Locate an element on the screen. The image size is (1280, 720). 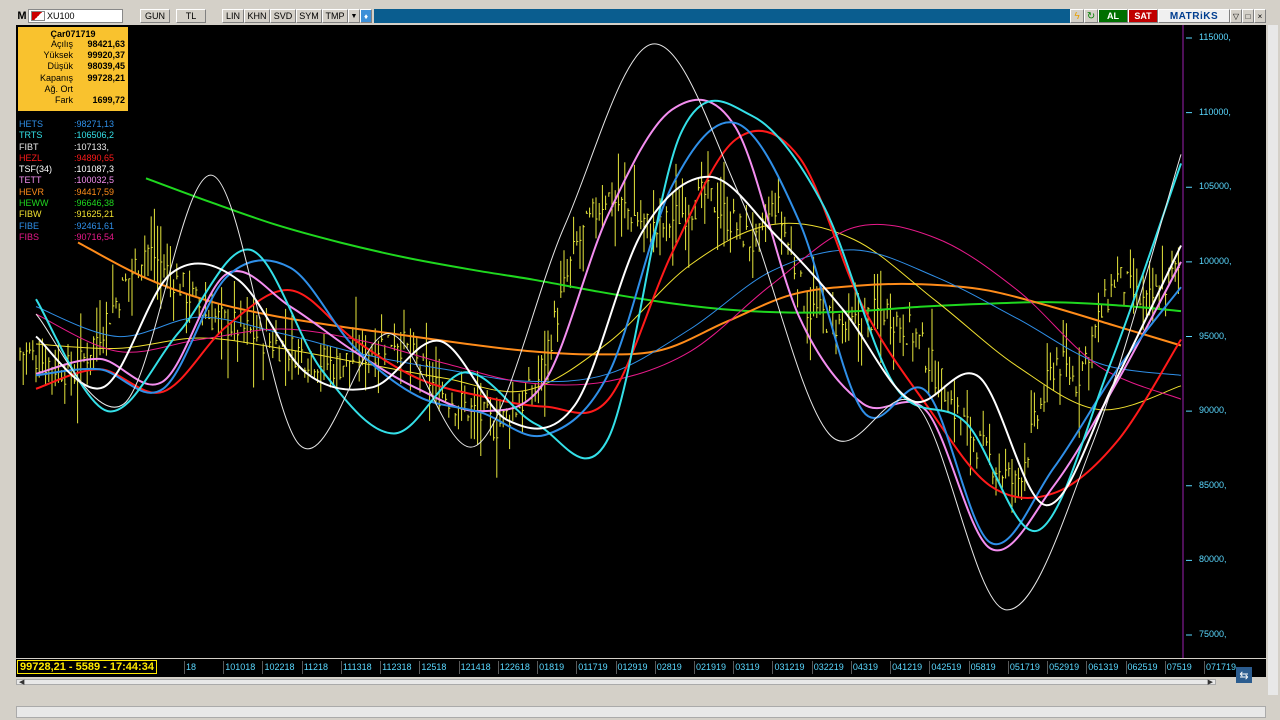
legend-item: FIBW:91625,21 is located at coordinates (66, 214).